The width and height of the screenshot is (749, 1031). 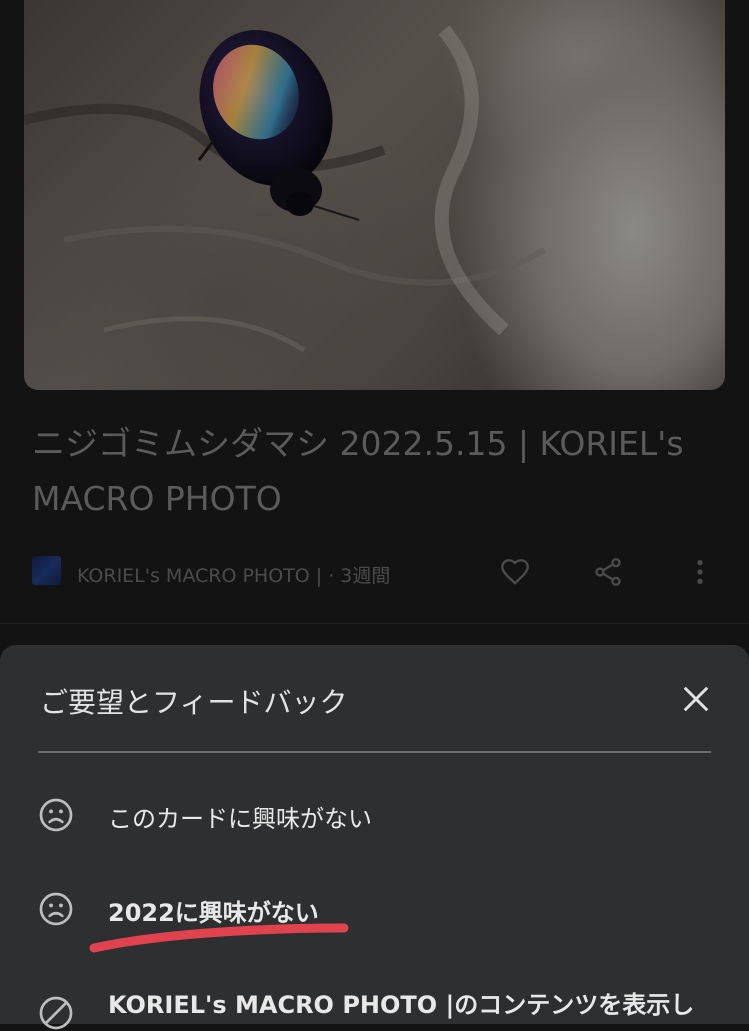 What do you see at coordinates (374, 623) in the screenshot?
I see `card-divider` at bounding box center [374, 623].